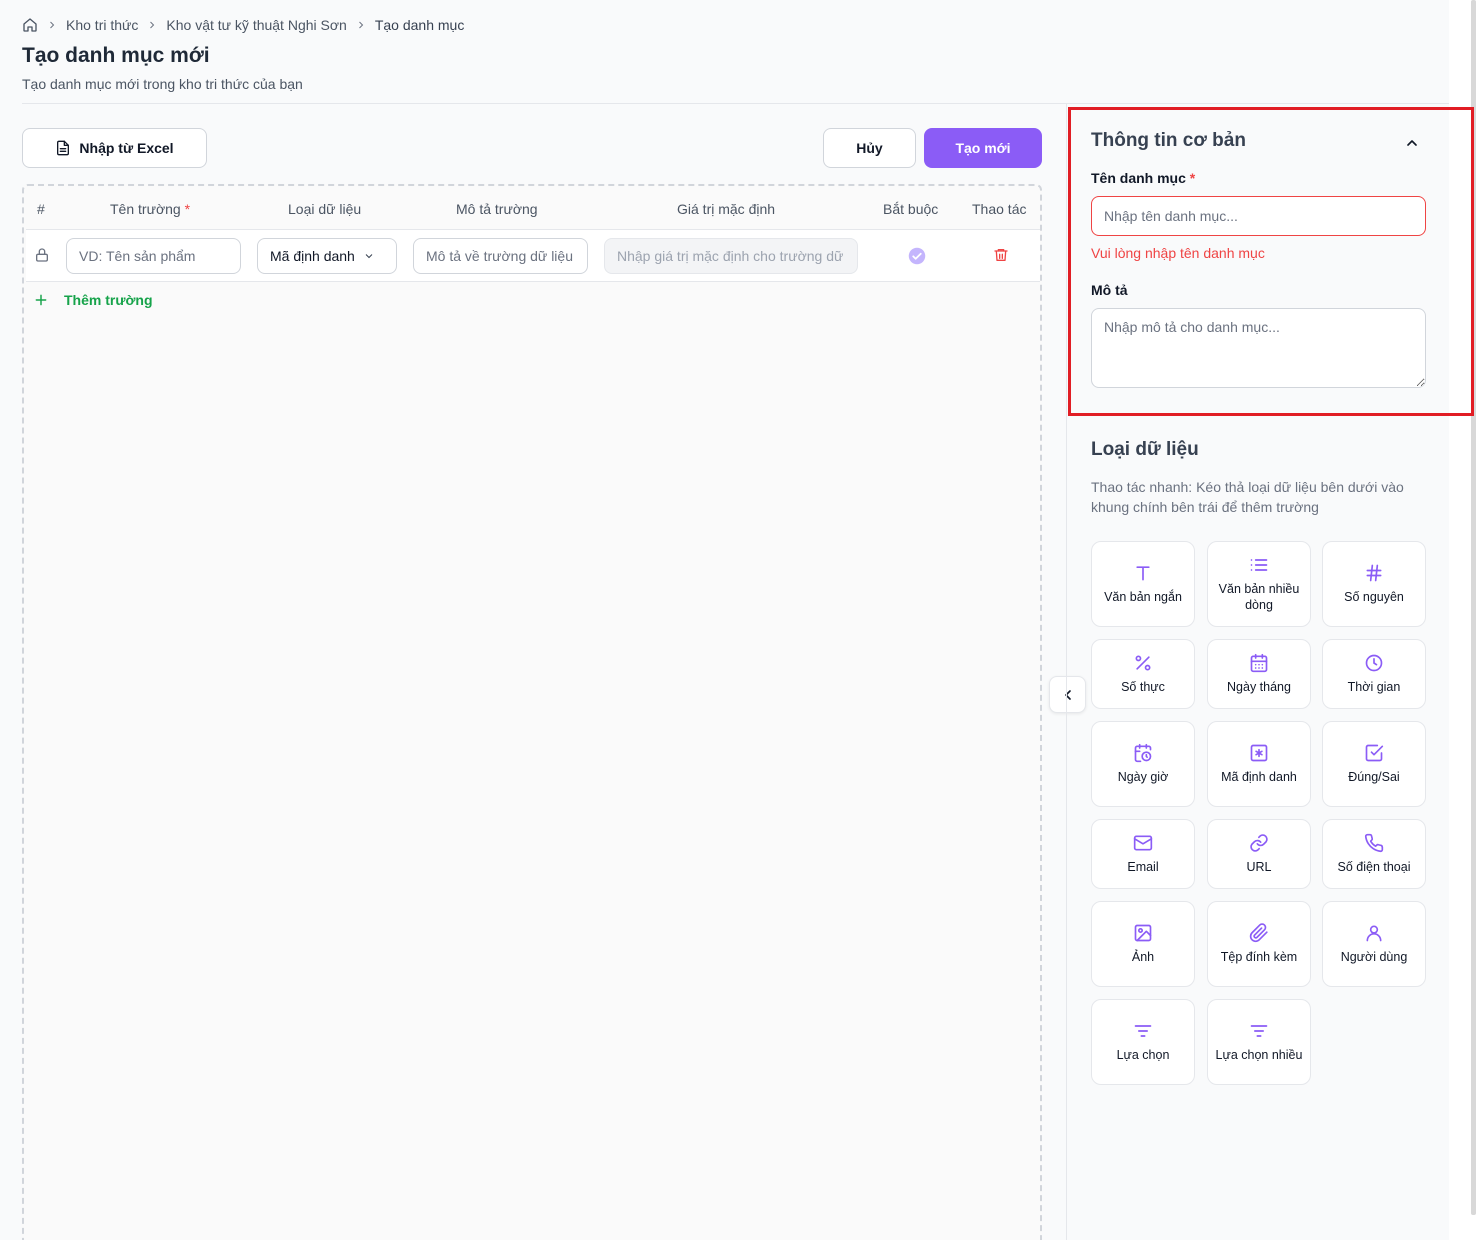 Image resolution: width=1476 pixels, height=1240 pixels. I want to click on cancel-button: Hủy, so click(869, 148).